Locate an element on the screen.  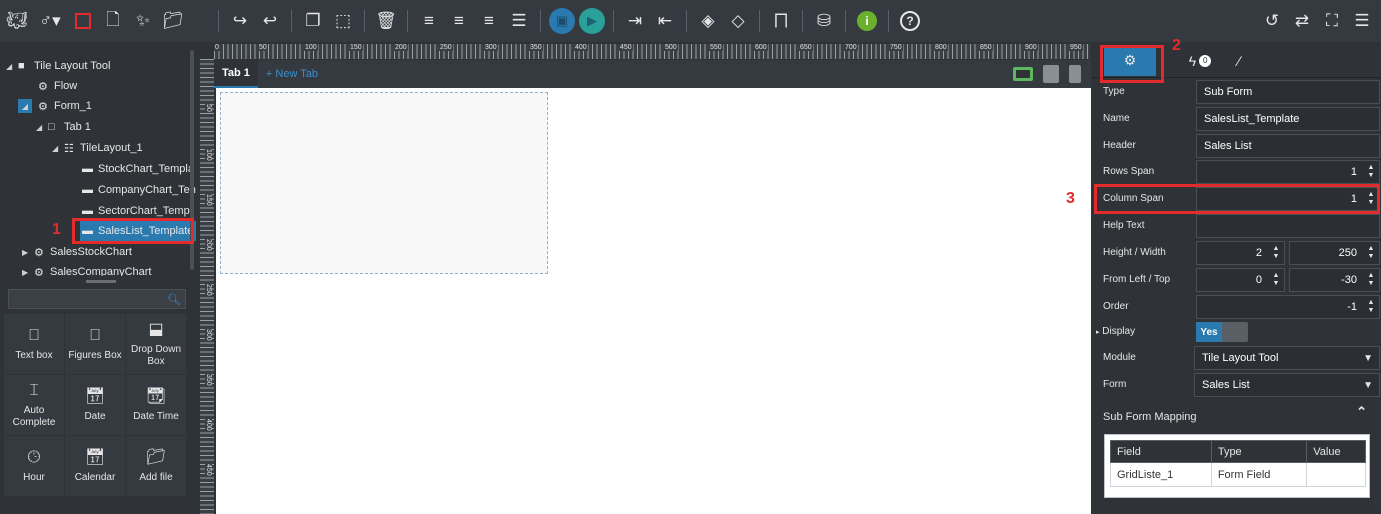
gear-icon: ⚙ is located at coordinates (39, 271).